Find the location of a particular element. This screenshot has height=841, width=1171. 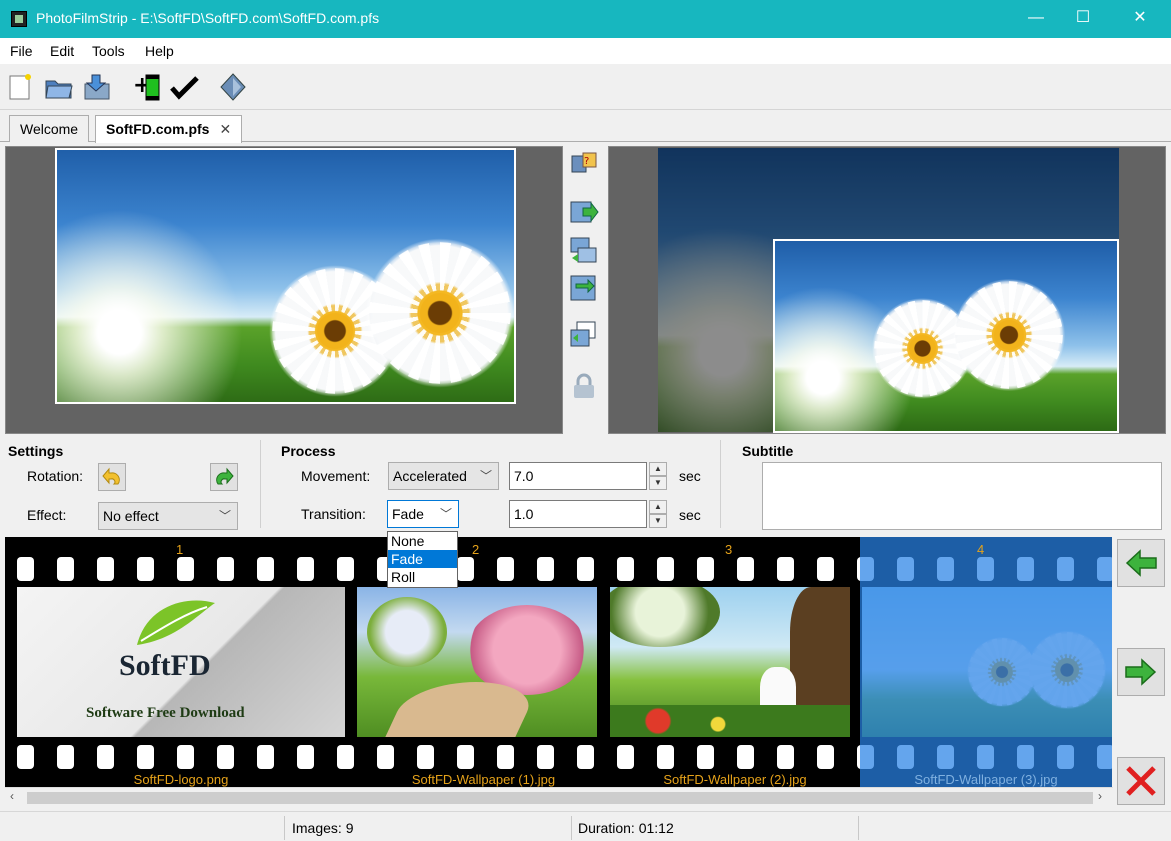

movement-select: Accelerated ﹀ is located at coordinates (443, 476).